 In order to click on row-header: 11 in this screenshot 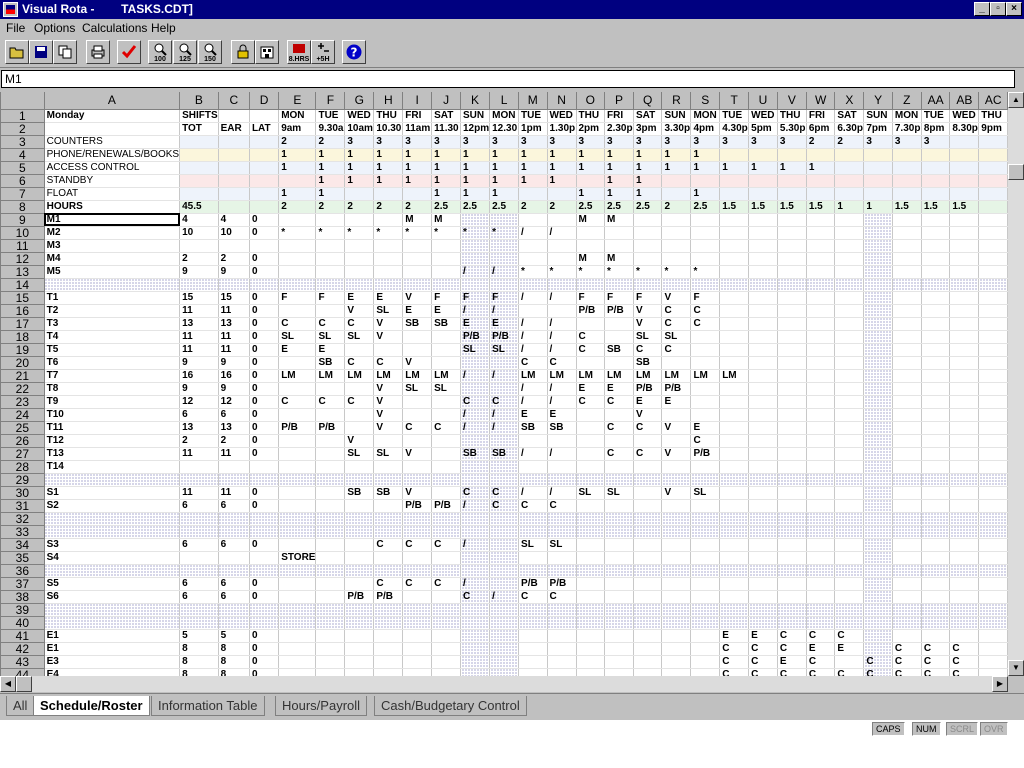, I will do `click(23, 246)`.